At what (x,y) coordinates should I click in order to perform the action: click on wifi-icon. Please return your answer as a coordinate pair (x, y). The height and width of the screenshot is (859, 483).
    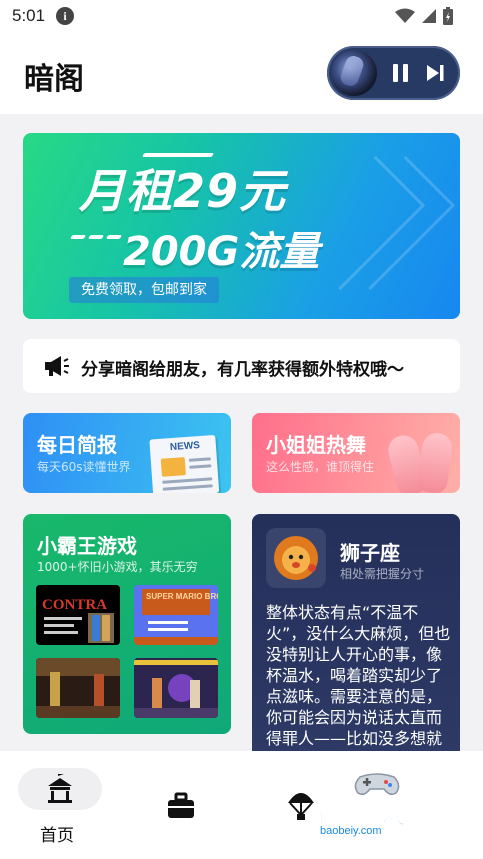
    Looking at the image, I should click on (405, 15).